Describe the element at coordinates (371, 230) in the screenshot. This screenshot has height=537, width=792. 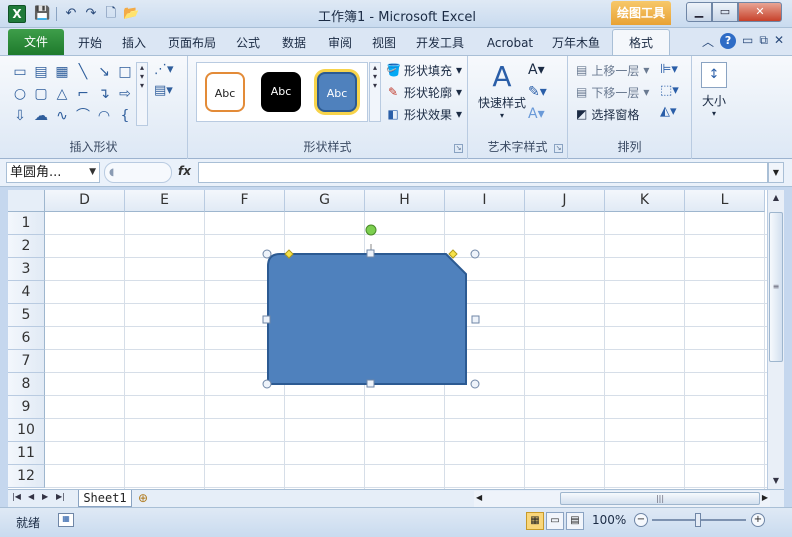
I see `rotation-handle` at that location.